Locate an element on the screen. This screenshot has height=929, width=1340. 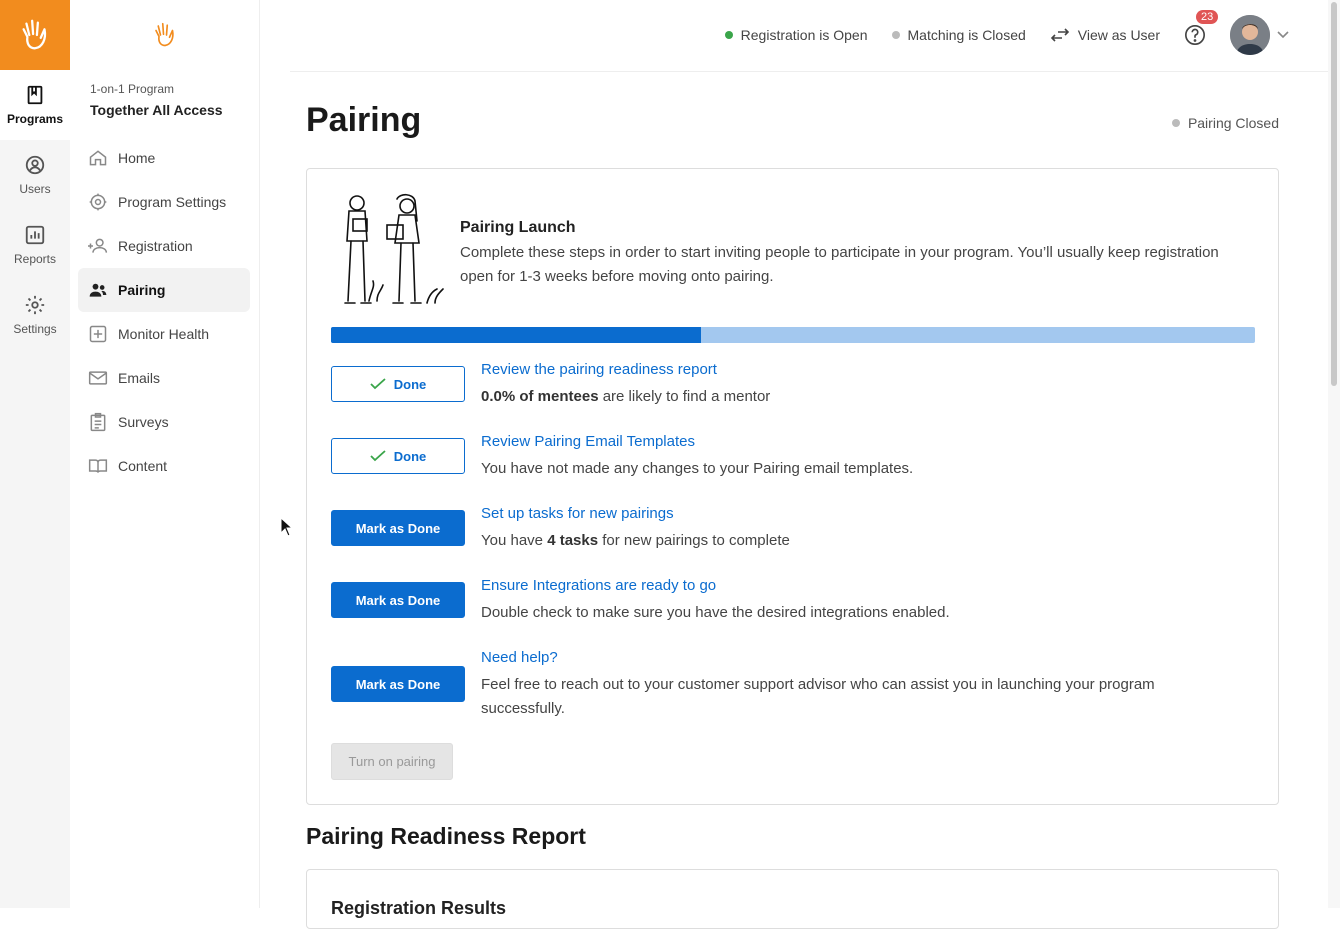
rail-item-users: Users is located at coordinates (35, 175).